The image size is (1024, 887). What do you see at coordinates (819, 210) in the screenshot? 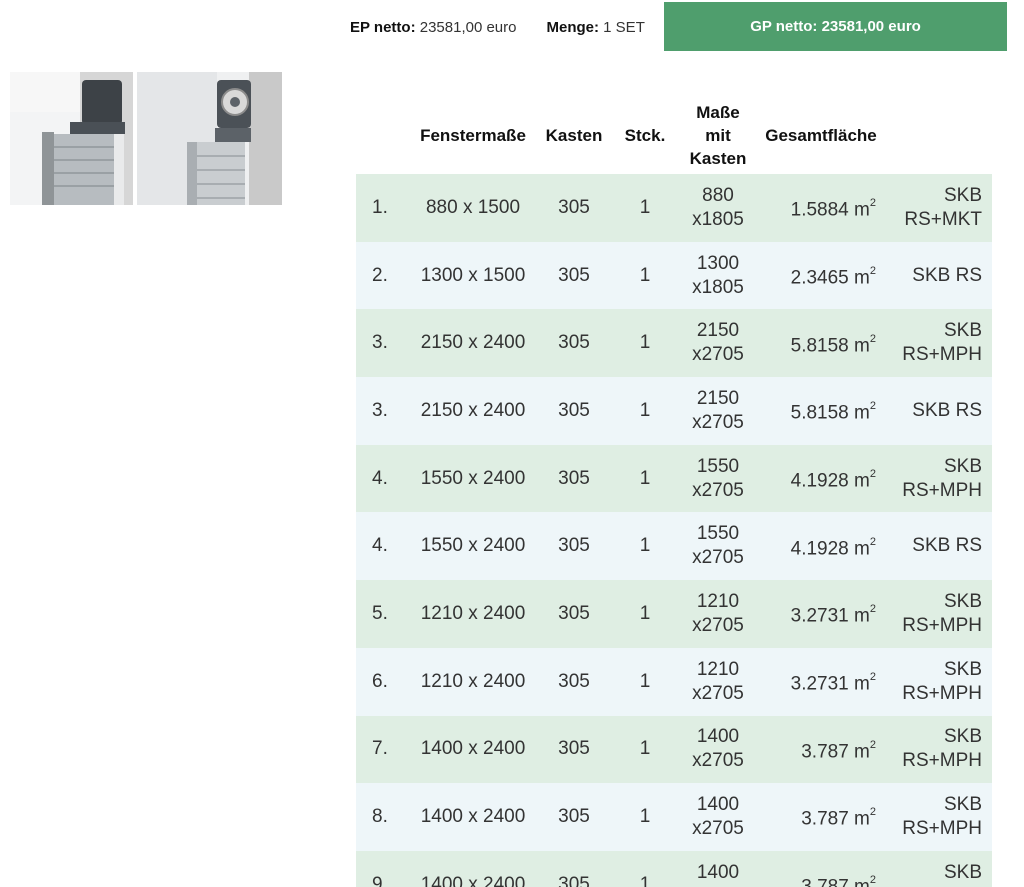
I see `area-value: 1.5884` at bounding box center [819, 210].